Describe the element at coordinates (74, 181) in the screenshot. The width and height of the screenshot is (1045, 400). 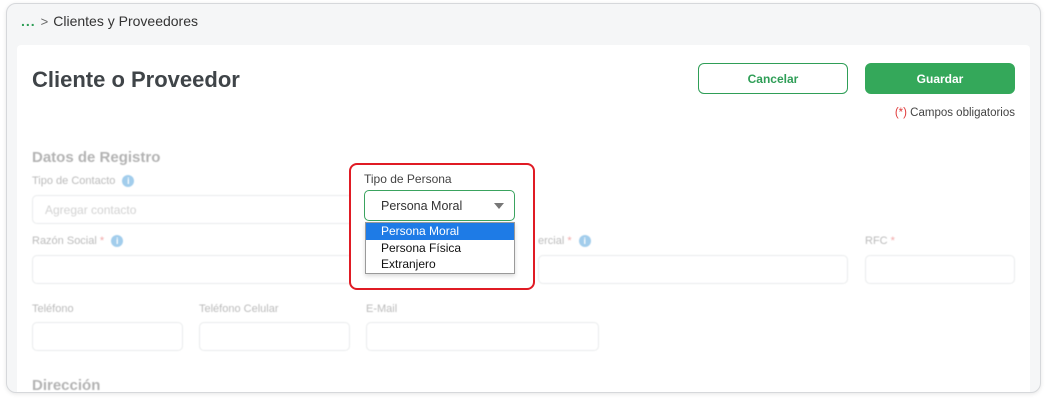
I see `tipo-contacto-label-text: Tipo de Contacto` at that location.